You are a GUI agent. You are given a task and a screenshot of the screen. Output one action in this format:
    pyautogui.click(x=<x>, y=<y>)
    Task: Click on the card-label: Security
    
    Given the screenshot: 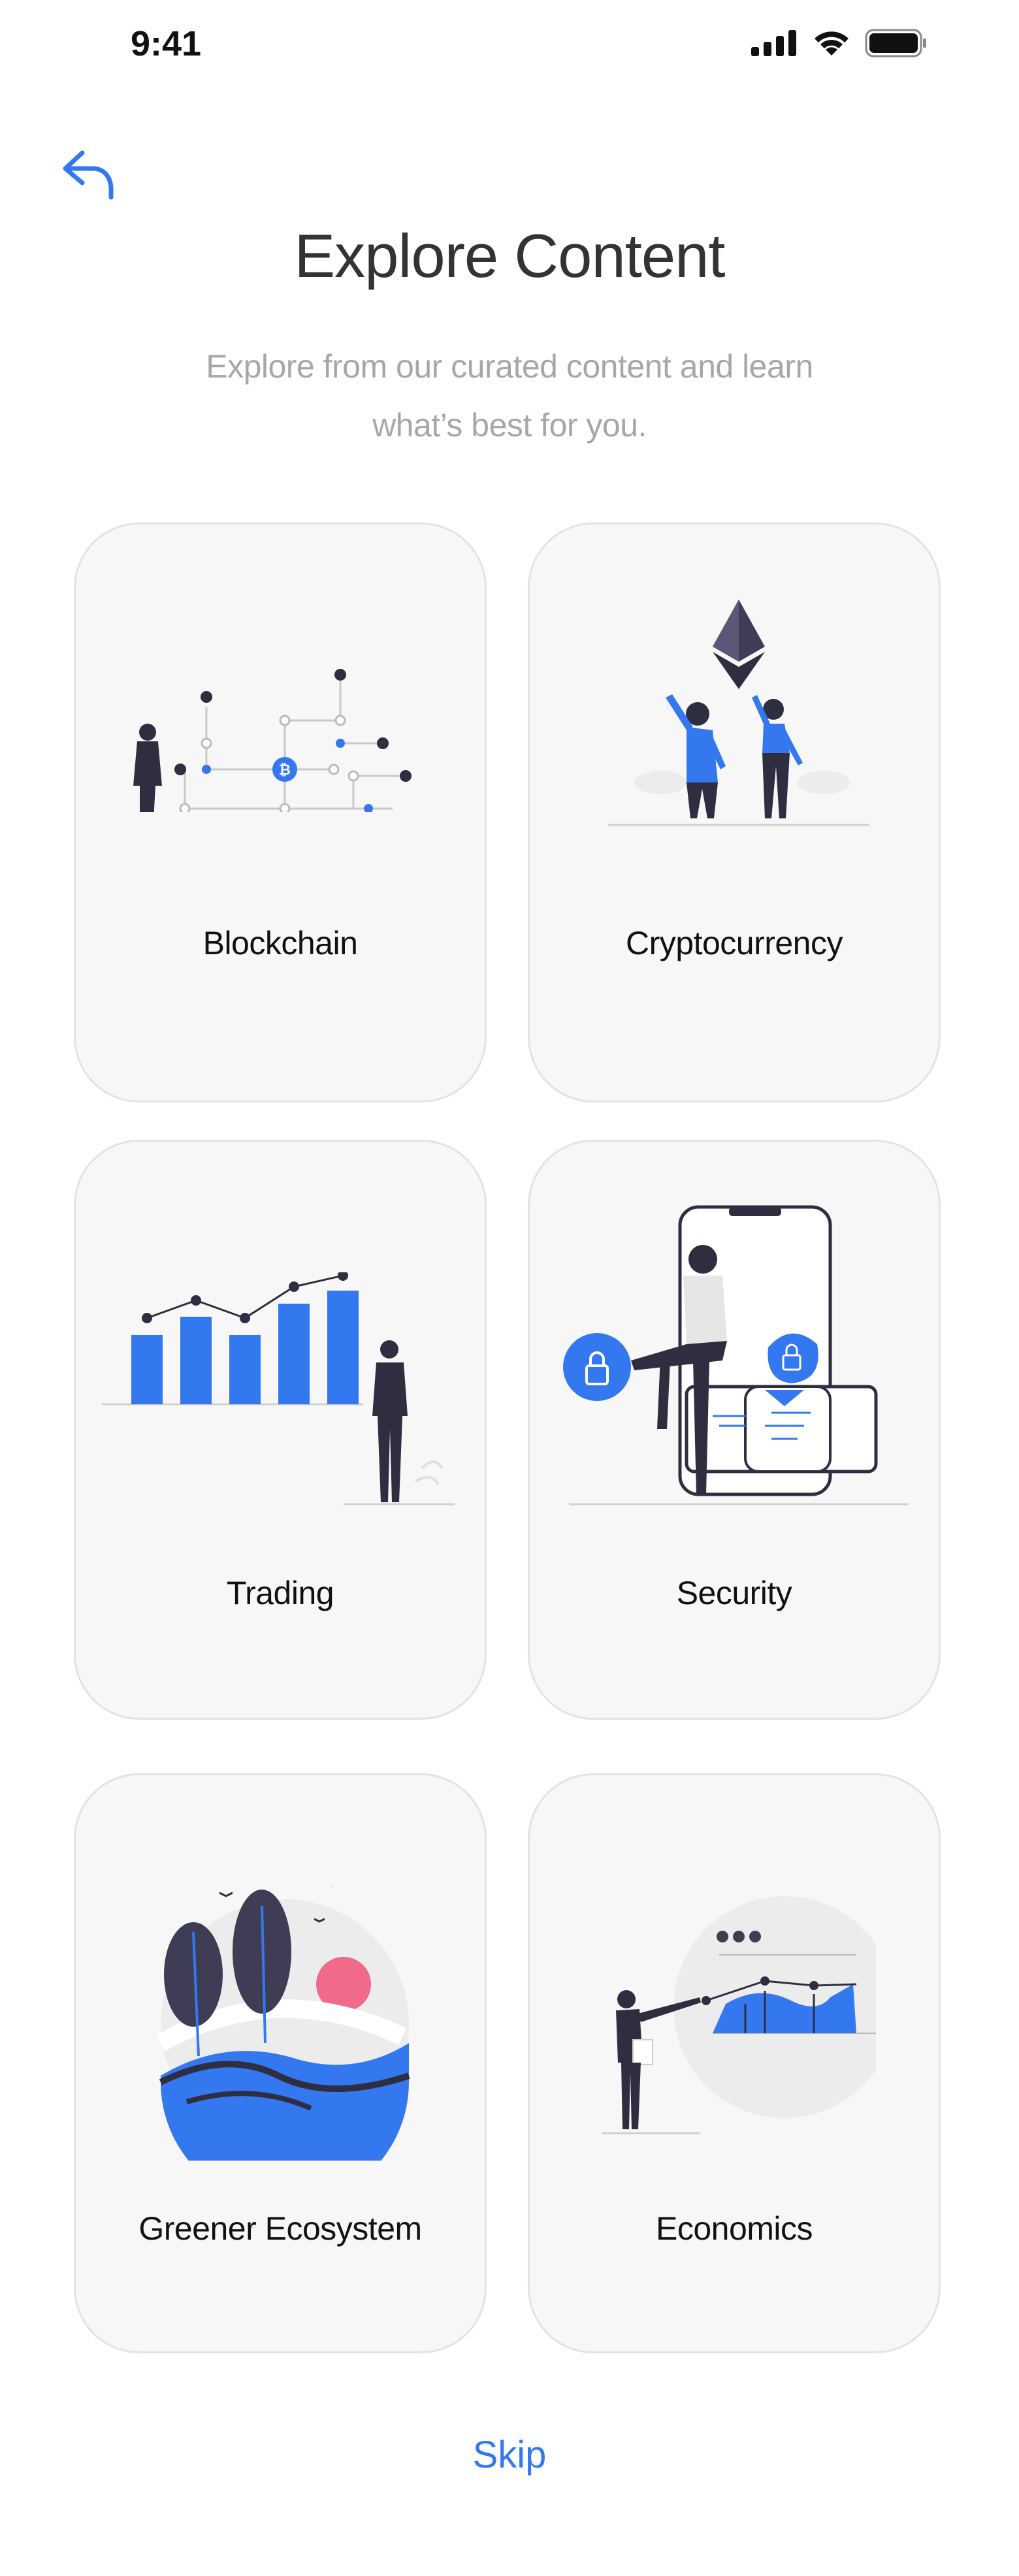 What is the action you would take?
    pyautogui.click(x=734, y=1593)
    